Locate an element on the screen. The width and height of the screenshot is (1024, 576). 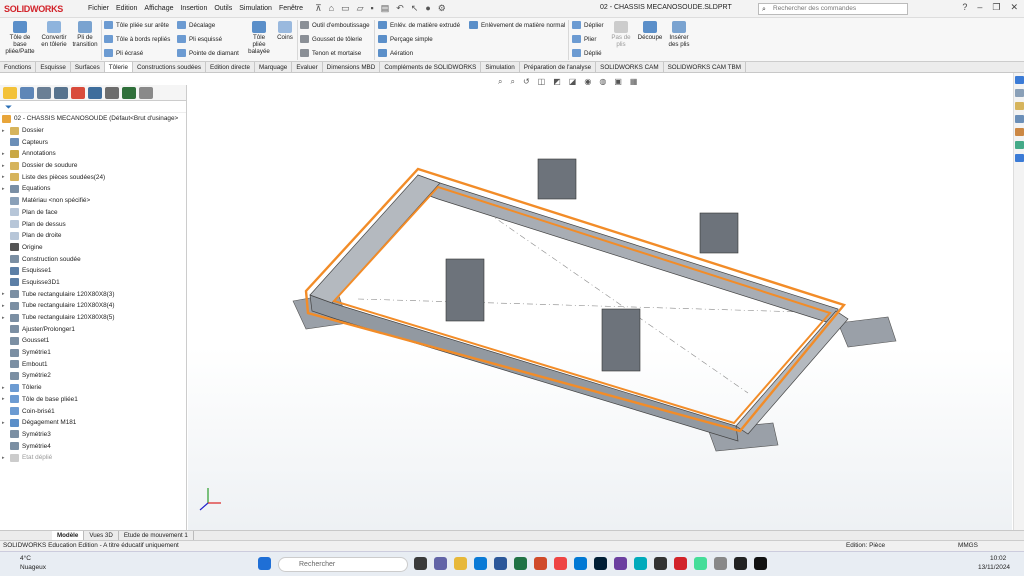
tree-item: Symétrie1 is located at coordinates (94, 353).